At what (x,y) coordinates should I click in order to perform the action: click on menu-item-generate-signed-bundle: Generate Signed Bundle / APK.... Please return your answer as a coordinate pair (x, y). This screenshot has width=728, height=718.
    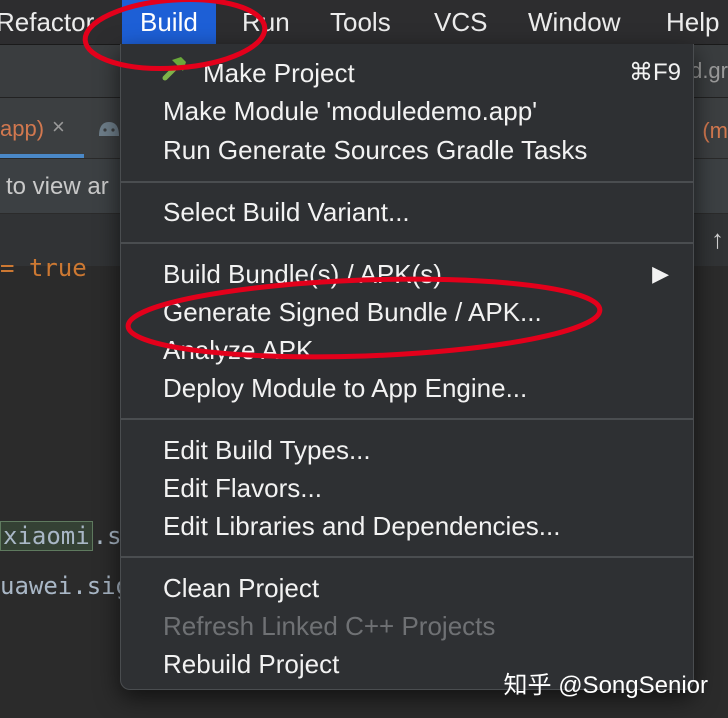
    Looking at the image, I should click on (352, 312).